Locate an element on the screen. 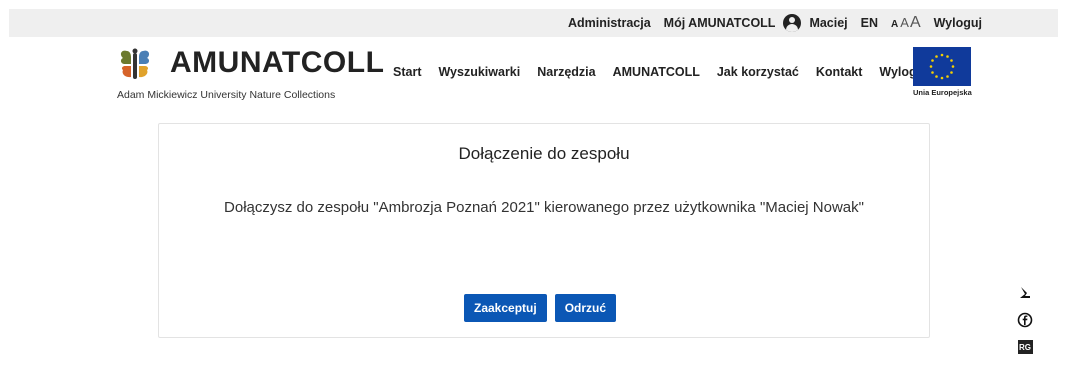  user-name-link: Maciej is located at coordinates (828, 23).